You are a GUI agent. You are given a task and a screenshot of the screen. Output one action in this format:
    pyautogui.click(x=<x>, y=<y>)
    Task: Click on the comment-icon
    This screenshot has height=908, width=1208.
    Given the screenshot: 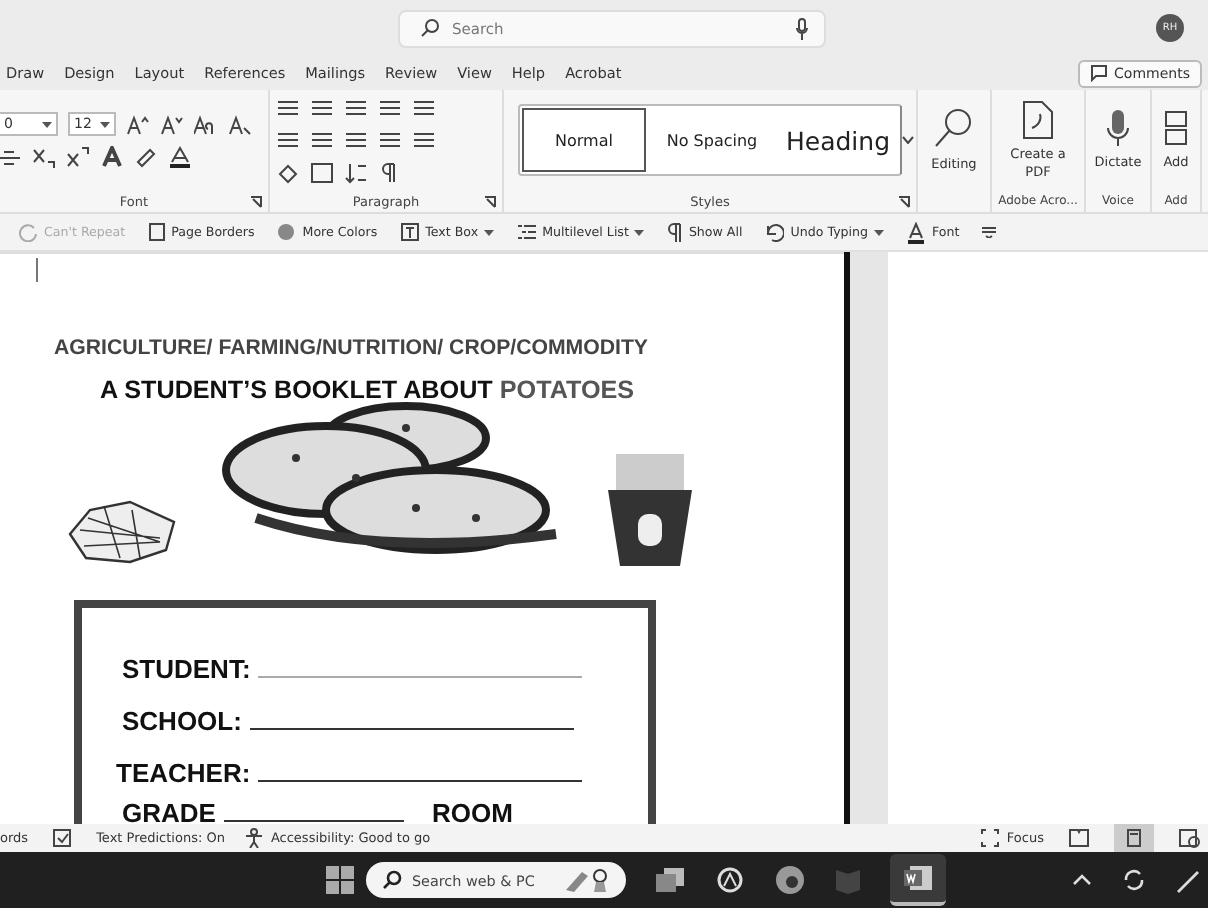 What is the action you would take?
    pyautogui.click(x=1099, y=73)
    